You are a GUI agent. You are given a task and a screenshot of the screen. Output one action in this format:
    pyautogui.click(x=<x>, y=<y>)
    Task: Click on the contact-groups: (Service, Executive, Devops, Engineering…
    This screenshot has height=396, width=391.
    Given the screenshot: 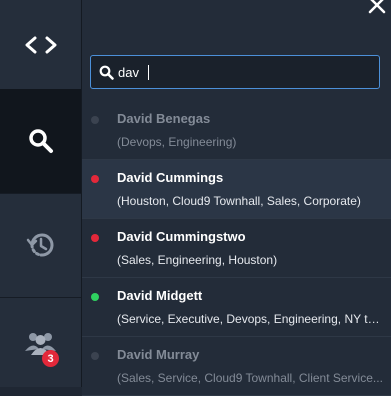 What is the action you would take?
    pyautogui.click(x=250, y=319)
    